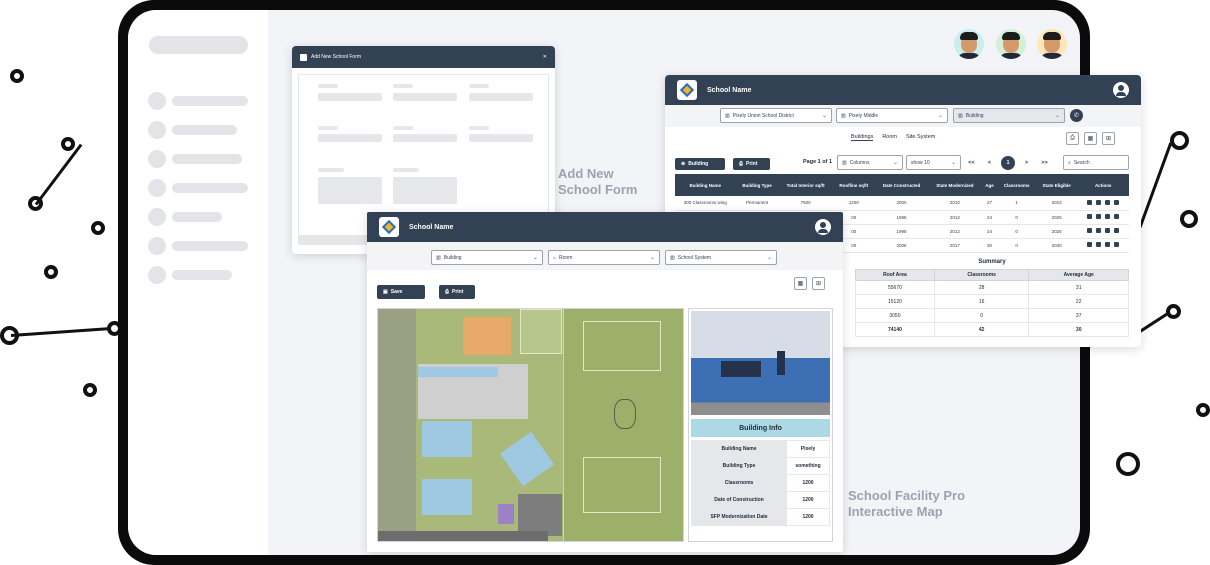  What do you see at coordinates (776, 115) in the screenshot?
I see `district-select: ▥ Pixely Union School District ⌄` at bounding box center [776, 115].